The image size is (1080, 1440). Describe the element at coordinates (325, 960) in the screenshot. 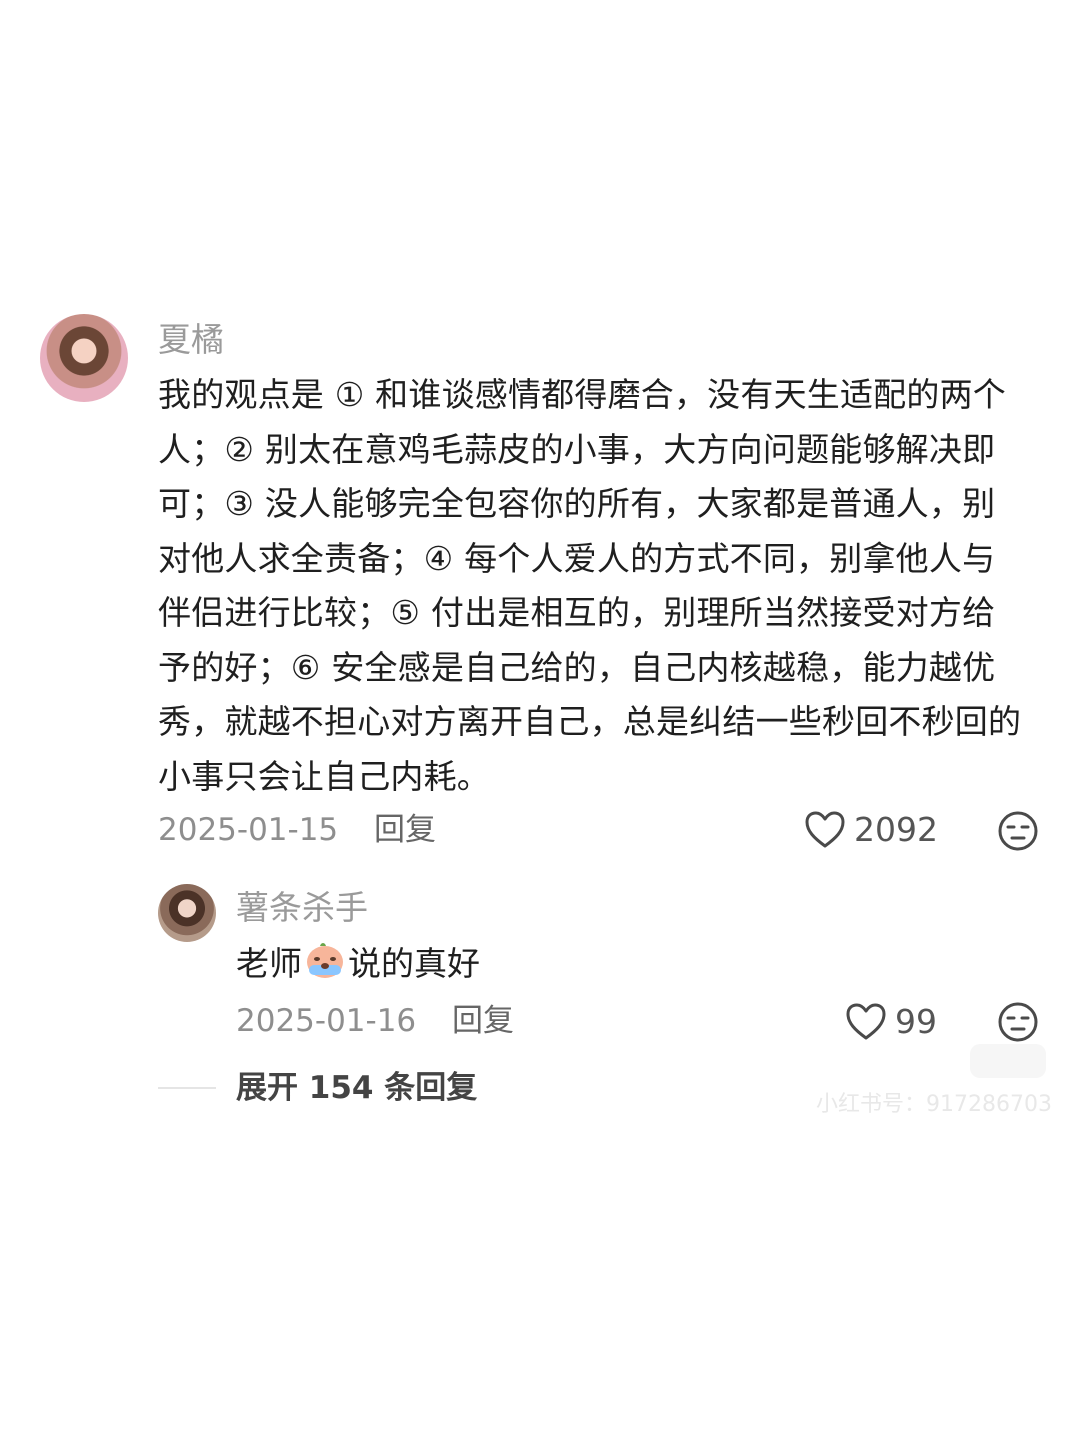

I see `crying-peach-emoji` at that location.